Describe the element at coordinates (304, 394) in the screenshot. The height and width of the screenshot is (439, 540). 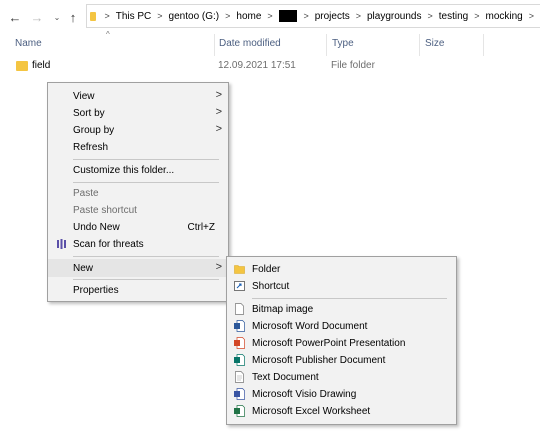
I see `menu-item-label: Microsoft Visio Drawing` at that location.